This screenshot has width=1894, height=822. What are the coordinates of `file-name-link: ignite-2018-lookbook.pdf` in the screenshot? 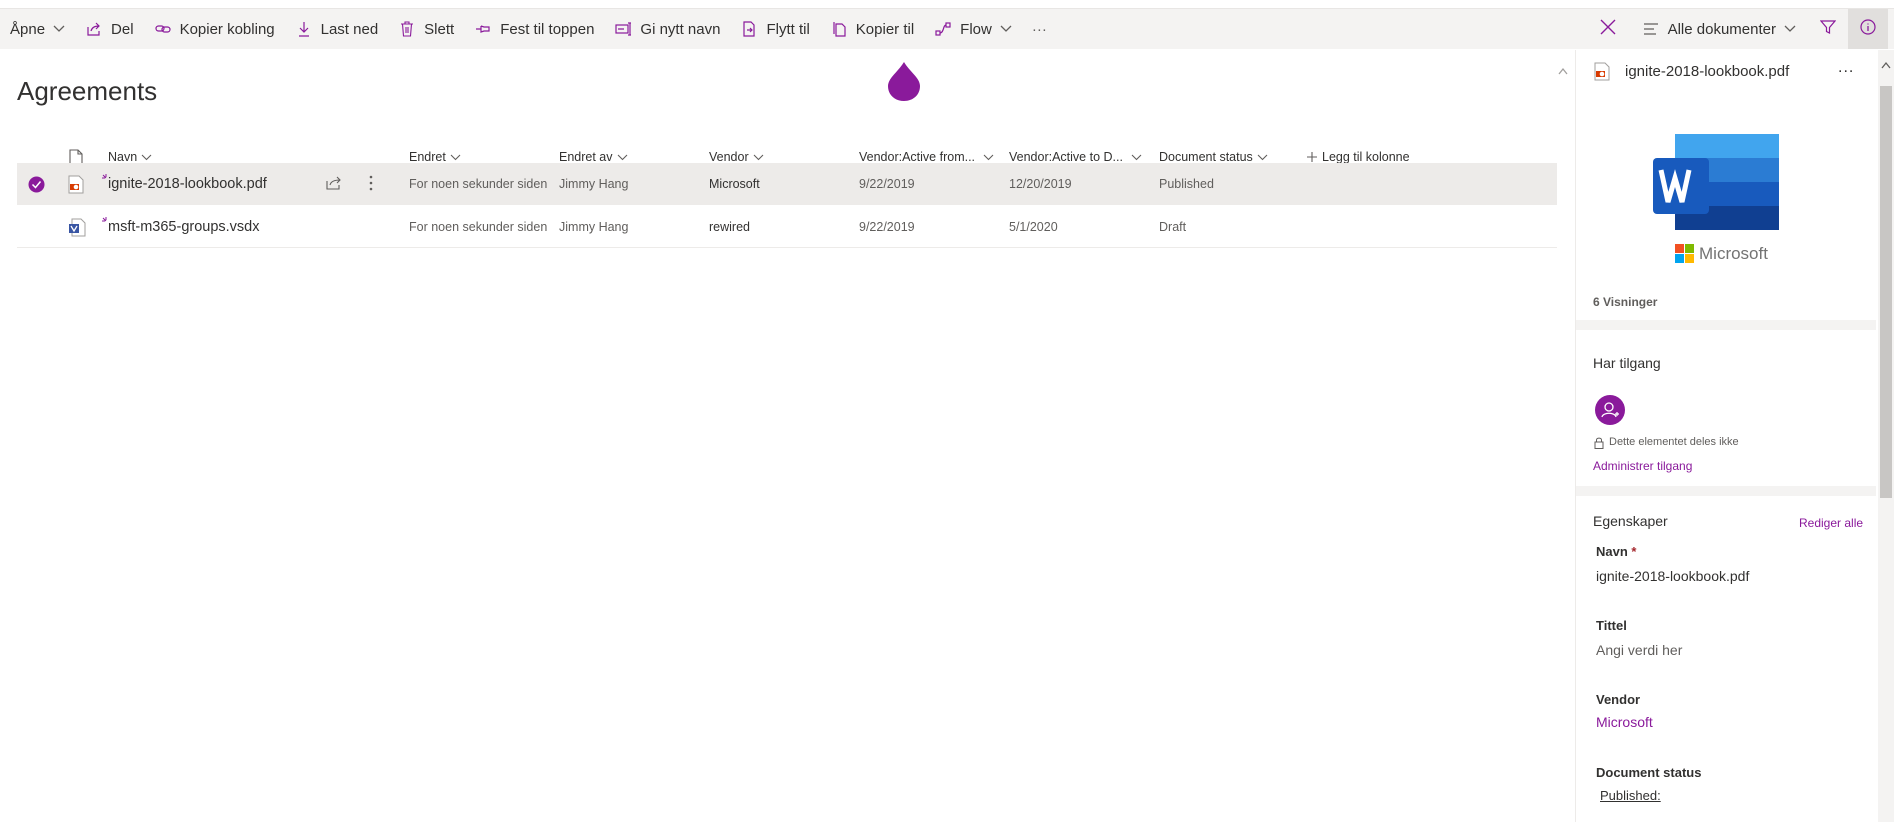 It's located at (187, 184).